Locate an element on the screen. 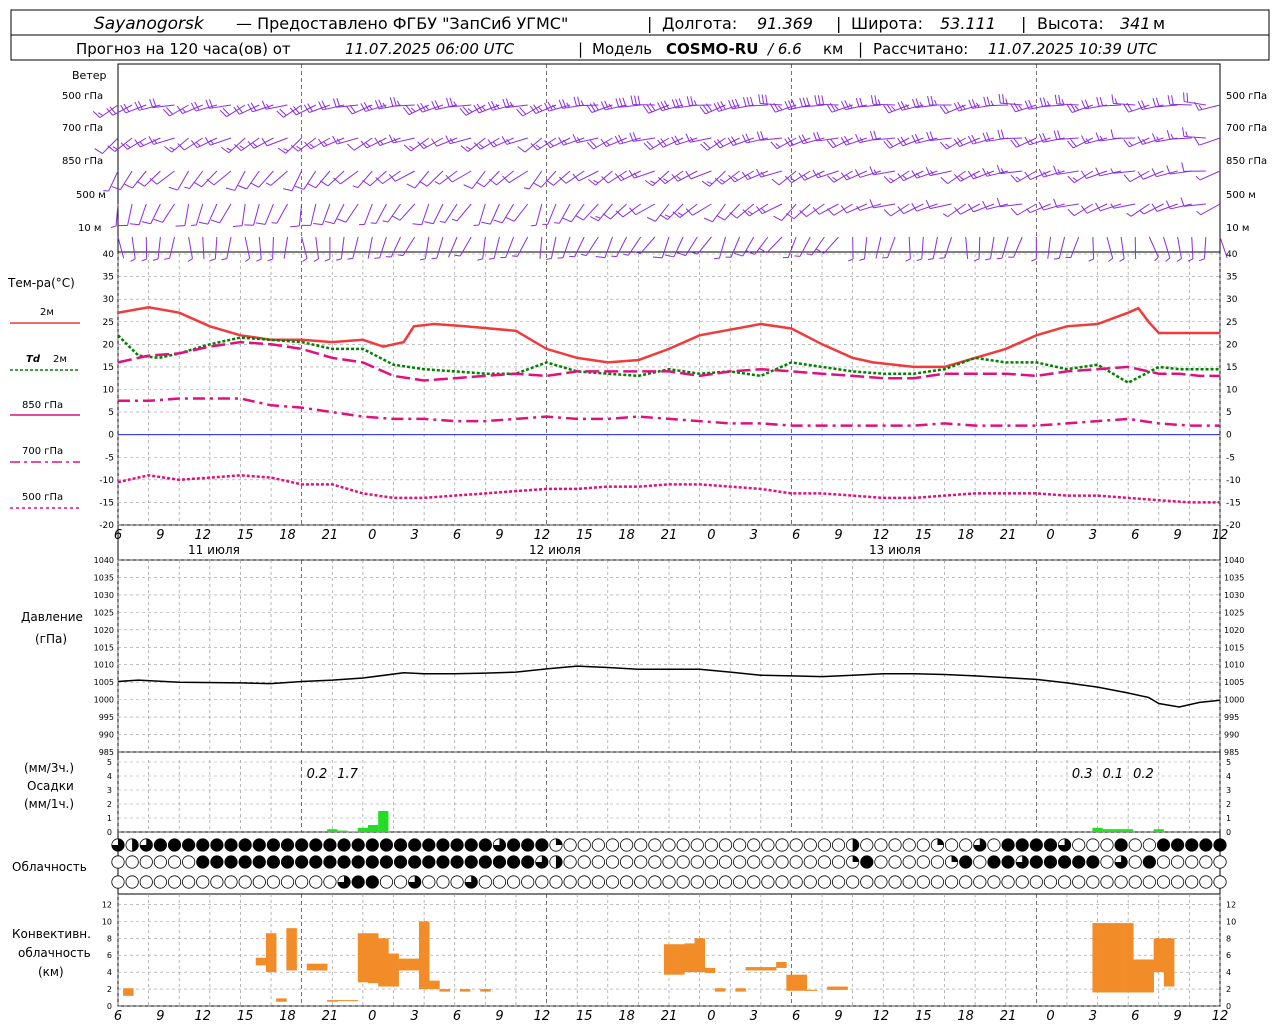  conv-title-1: Конвективн. is located at coordinates (51, 934).